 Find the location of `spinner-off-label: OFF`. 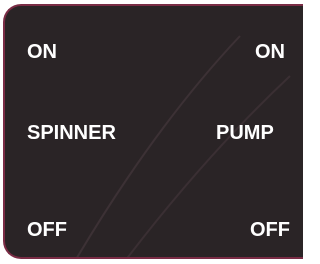

spinner-off-label: OFF is located at coordinates (47, 230).